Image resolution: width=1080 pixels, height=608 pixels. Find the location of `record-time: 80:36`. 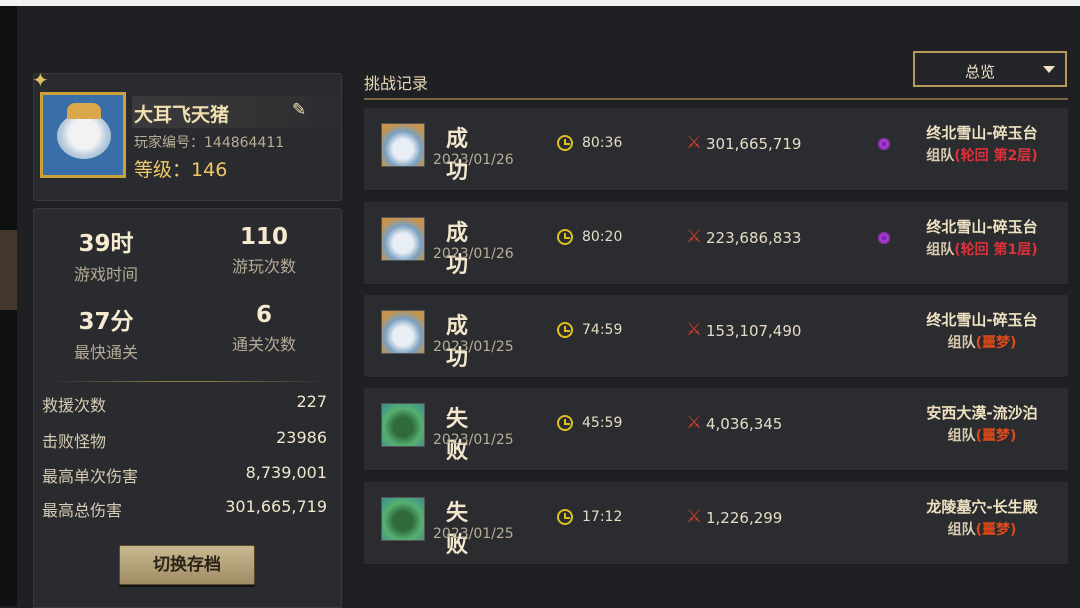

record-time: 80:36 is located at coordinates (602, 143).